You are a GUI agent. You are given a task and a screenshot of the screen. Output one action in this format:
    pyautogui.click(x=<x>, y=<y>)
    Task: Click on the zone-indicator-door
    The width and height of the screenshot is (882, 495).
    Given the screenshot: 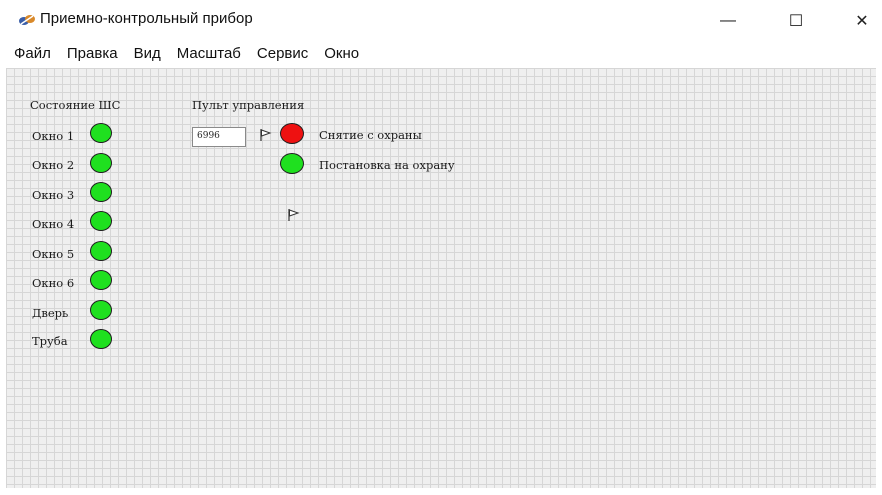 What is the action you would take?
    pyautogui.click(x=101, y=310)
    